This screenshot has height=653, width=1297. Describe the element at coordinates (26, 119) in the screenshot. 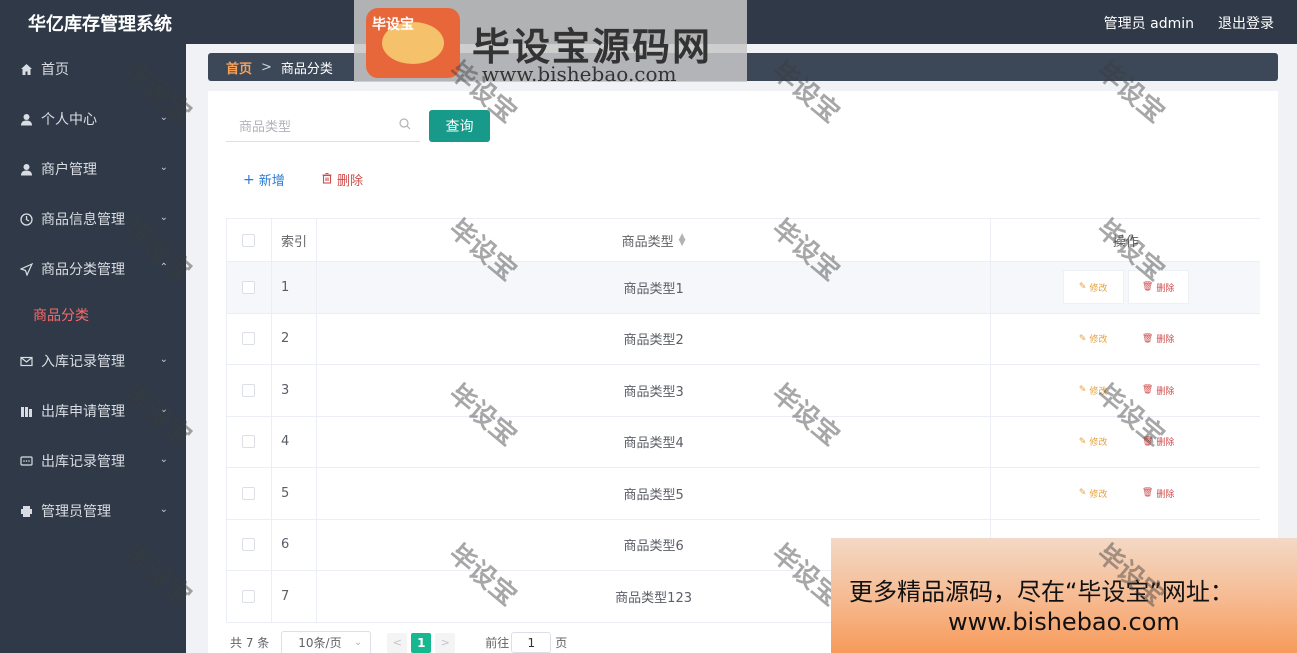

I see `user-icon` at that location.